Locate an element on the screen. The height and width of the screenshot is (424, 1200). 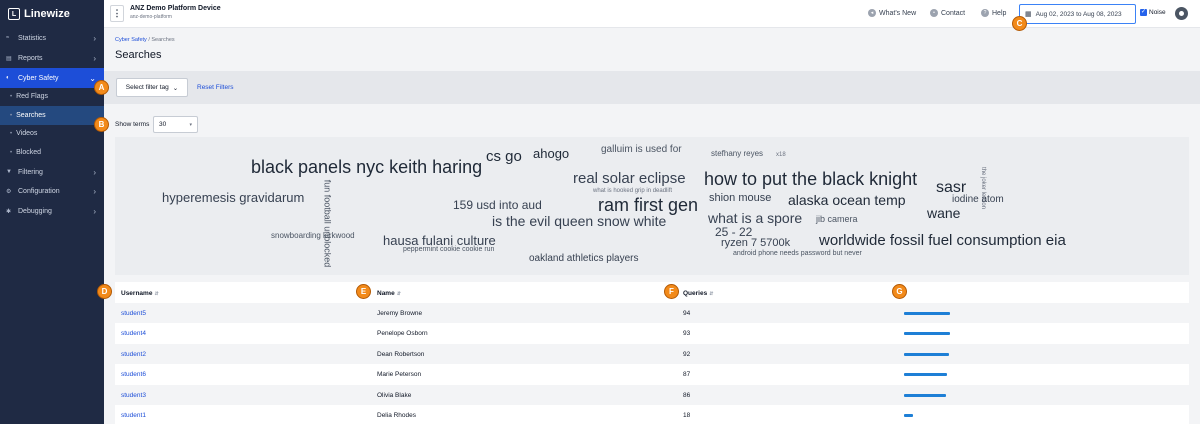
page-title: Searches is located at coordinates (138, 55).